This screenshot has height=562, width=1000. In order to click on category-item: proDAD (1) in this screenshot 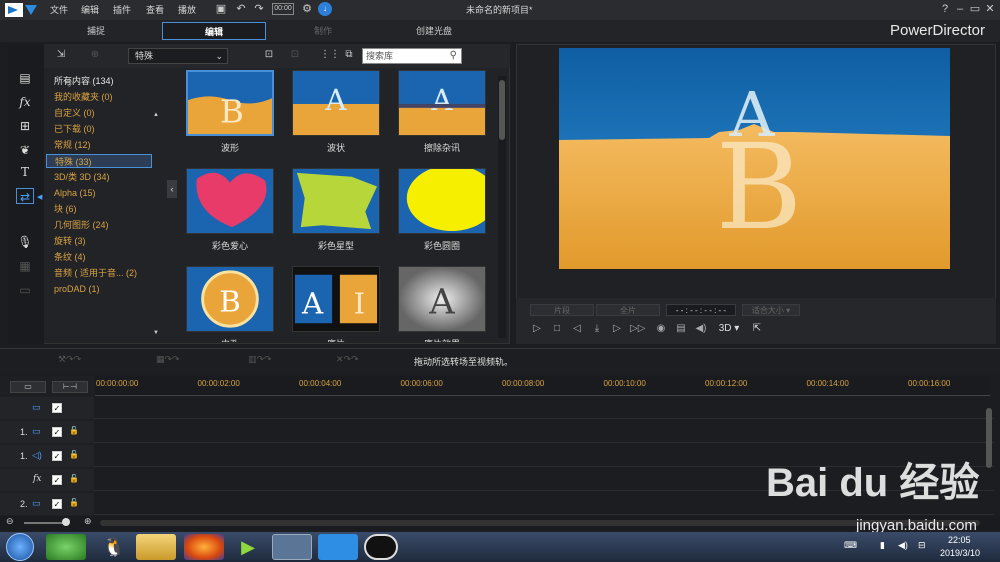, I will do `click(99, 289)`.